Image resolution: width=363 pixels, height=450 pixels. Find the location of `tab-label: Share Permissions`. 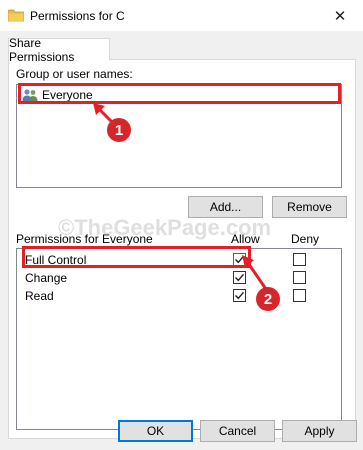

tab-label: Share Permissions is located at coordinates (42, 49).